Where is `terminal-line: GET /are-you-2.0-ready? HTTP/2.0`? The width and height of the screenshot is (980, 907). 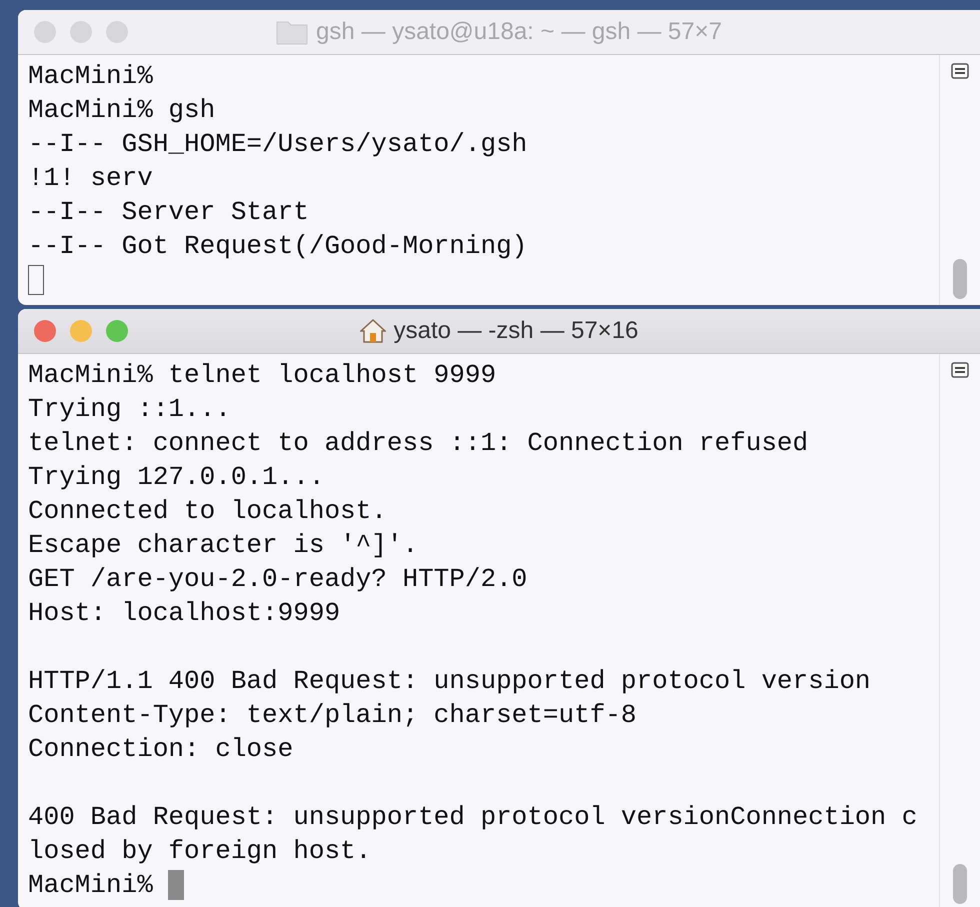 terminal-line: GET /are-you-2.0-ready? HTTP/2.0 is located at coordinates (278, 579).